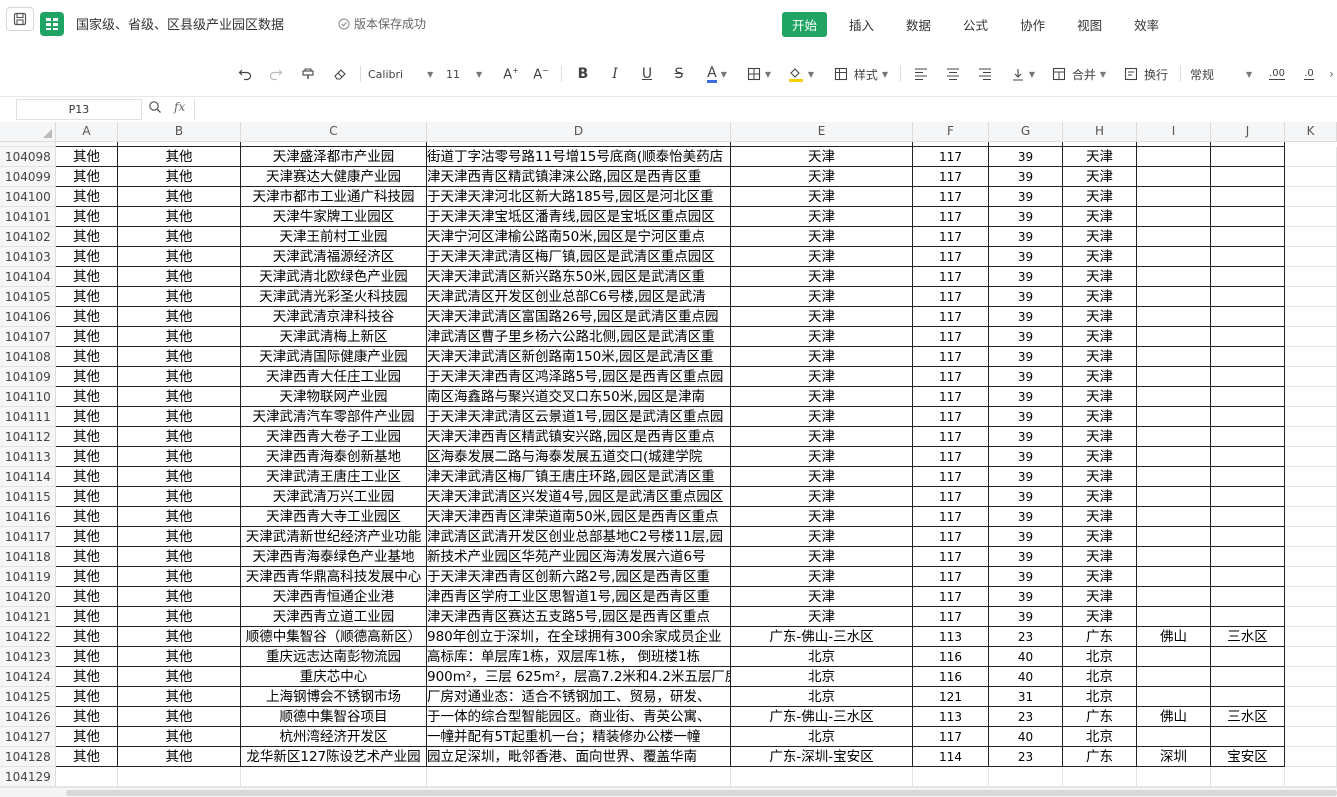 This screenshot has width=1337, height=797. What do you see at coordinates (28, 717) in the screenshot?
I see `row-header: 104126` at bounding box center [28, 717].